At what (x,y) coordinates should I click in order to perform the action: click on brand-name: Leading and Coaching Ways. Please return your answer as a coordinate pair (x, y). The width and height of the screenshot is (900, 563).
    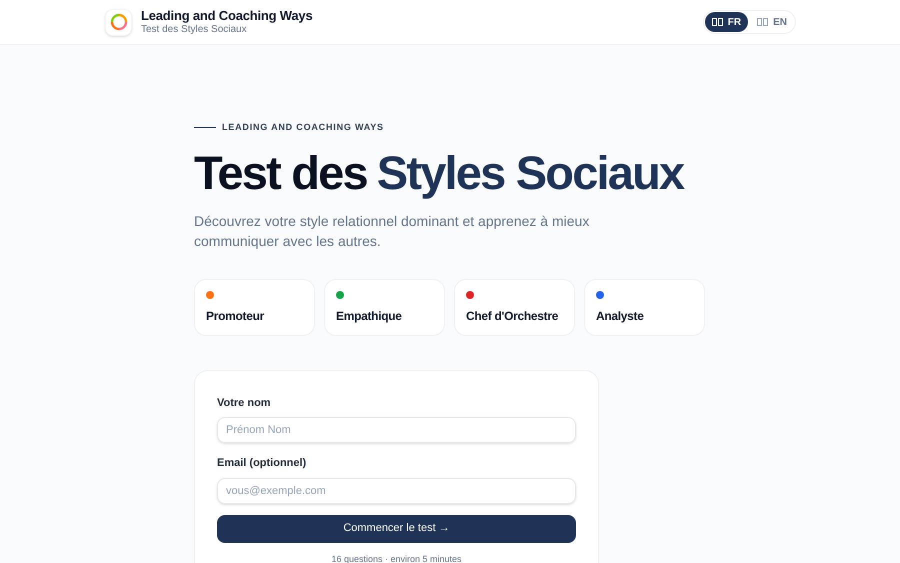
    Looking at the image, I should click on (226, 16).